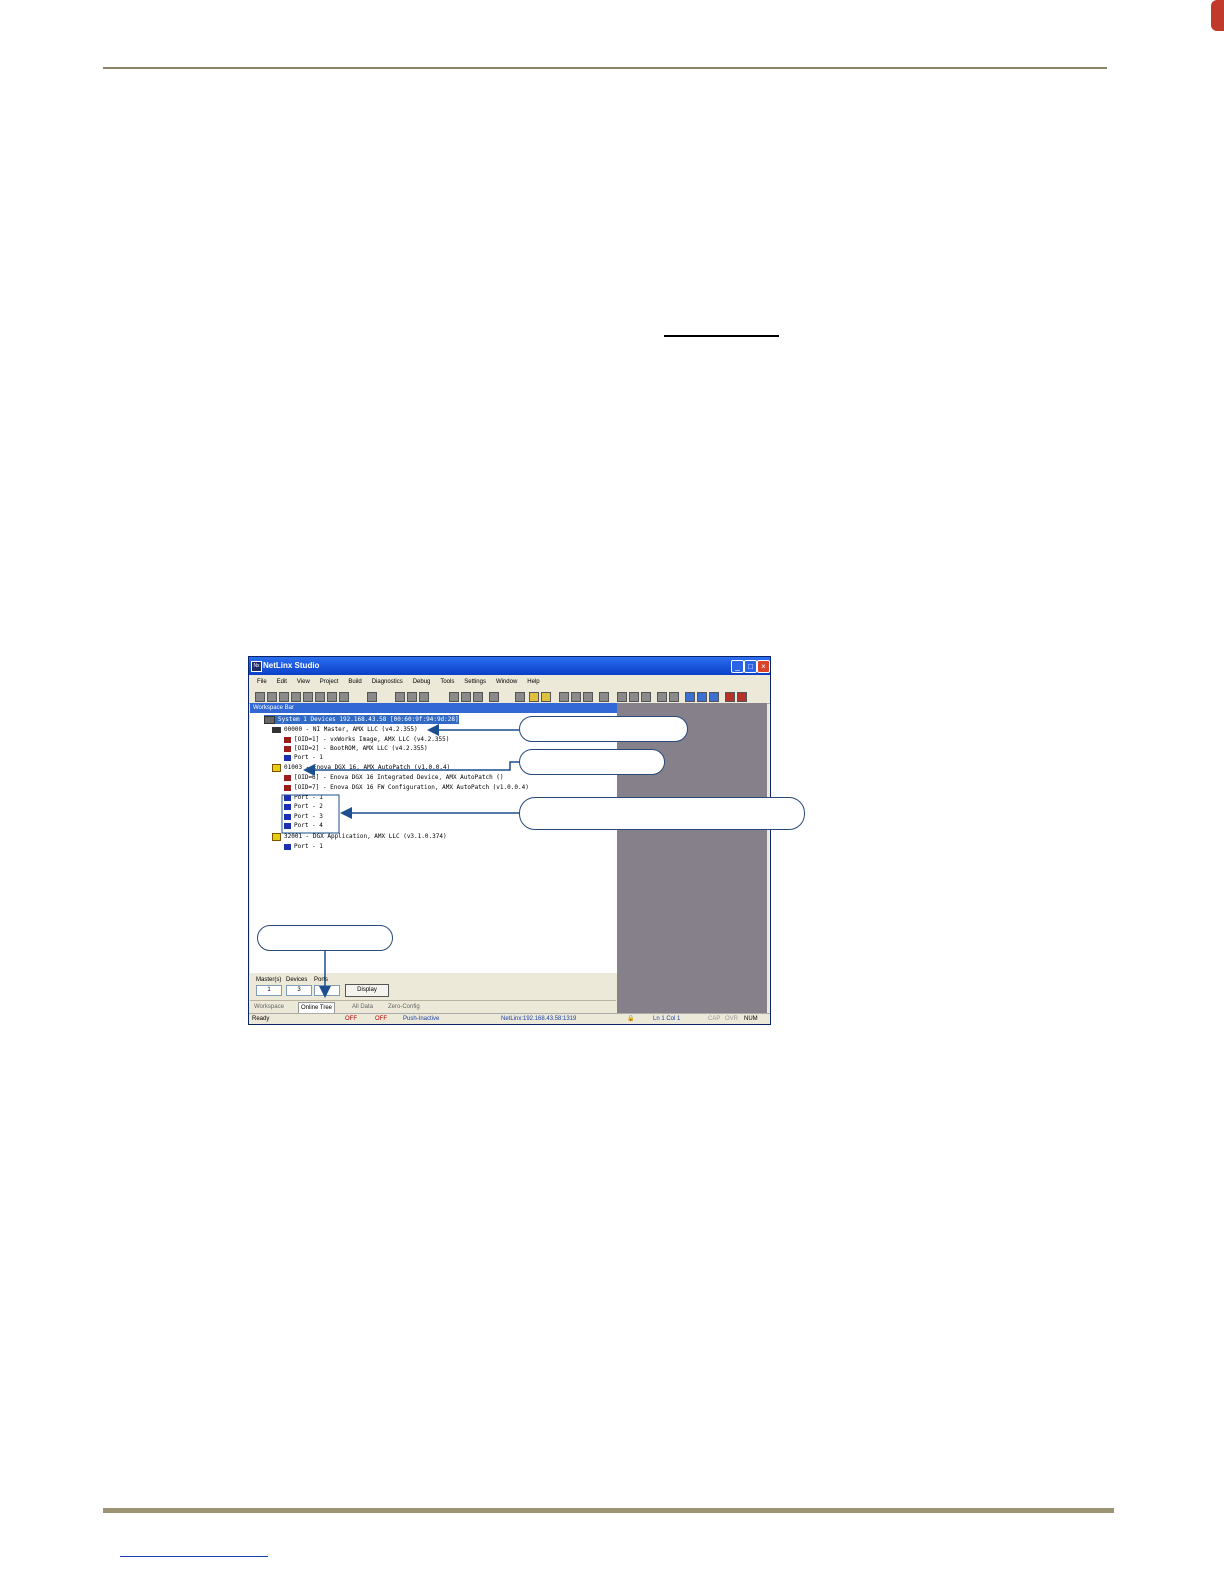 This screenshot has width=1224, height=1584. I want to click on footer-link-mark, so click(194, 1556).